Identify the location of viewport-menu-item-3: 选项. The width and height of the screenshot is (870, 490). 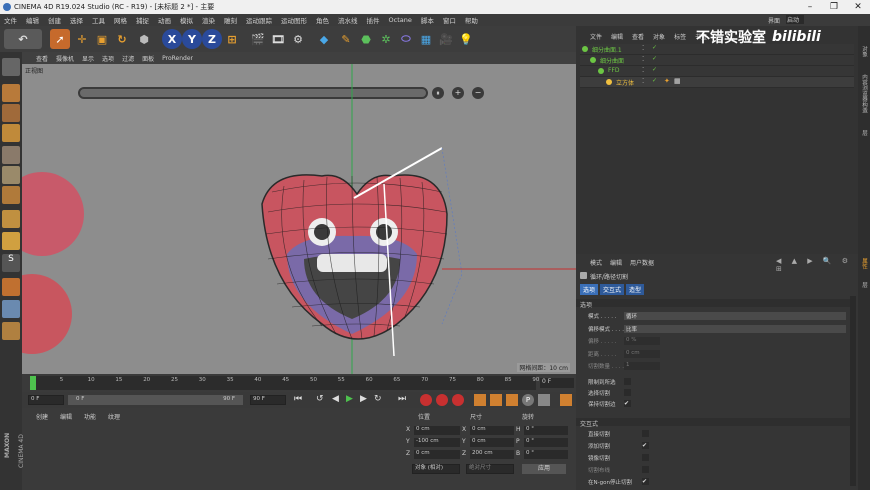
(108, 58).